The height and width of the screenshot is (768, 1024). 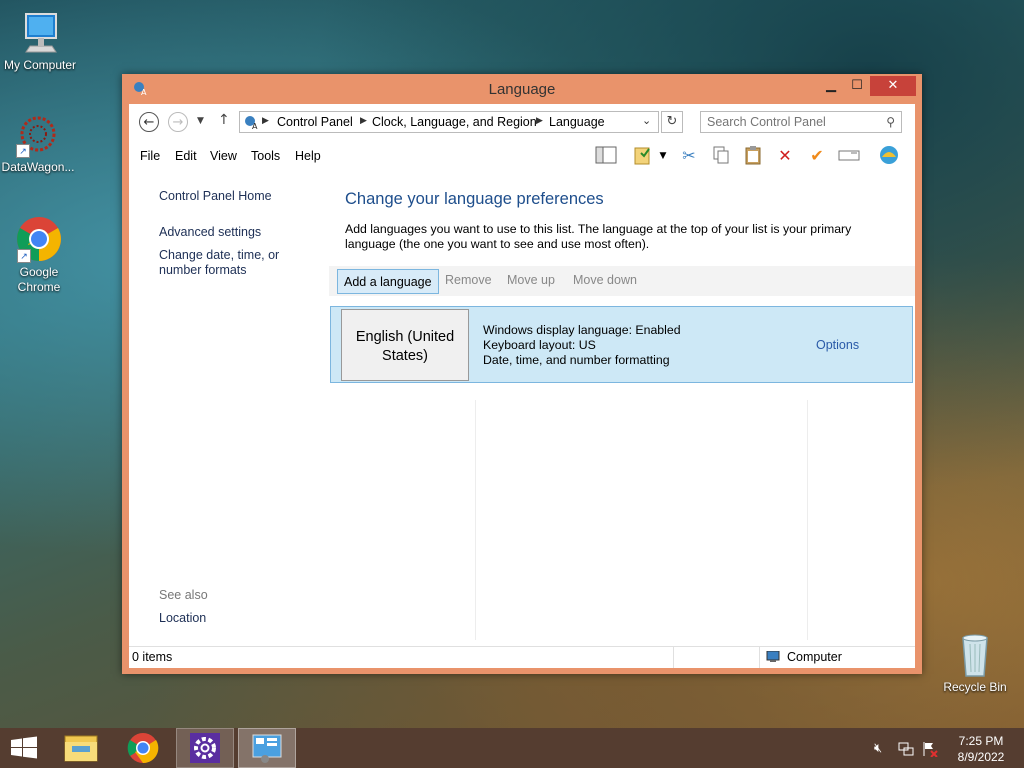 What do you see at coordinates (689, 156) in the screenshot?
I see `cut-icon: ✂` at bounding box center [689, 156].